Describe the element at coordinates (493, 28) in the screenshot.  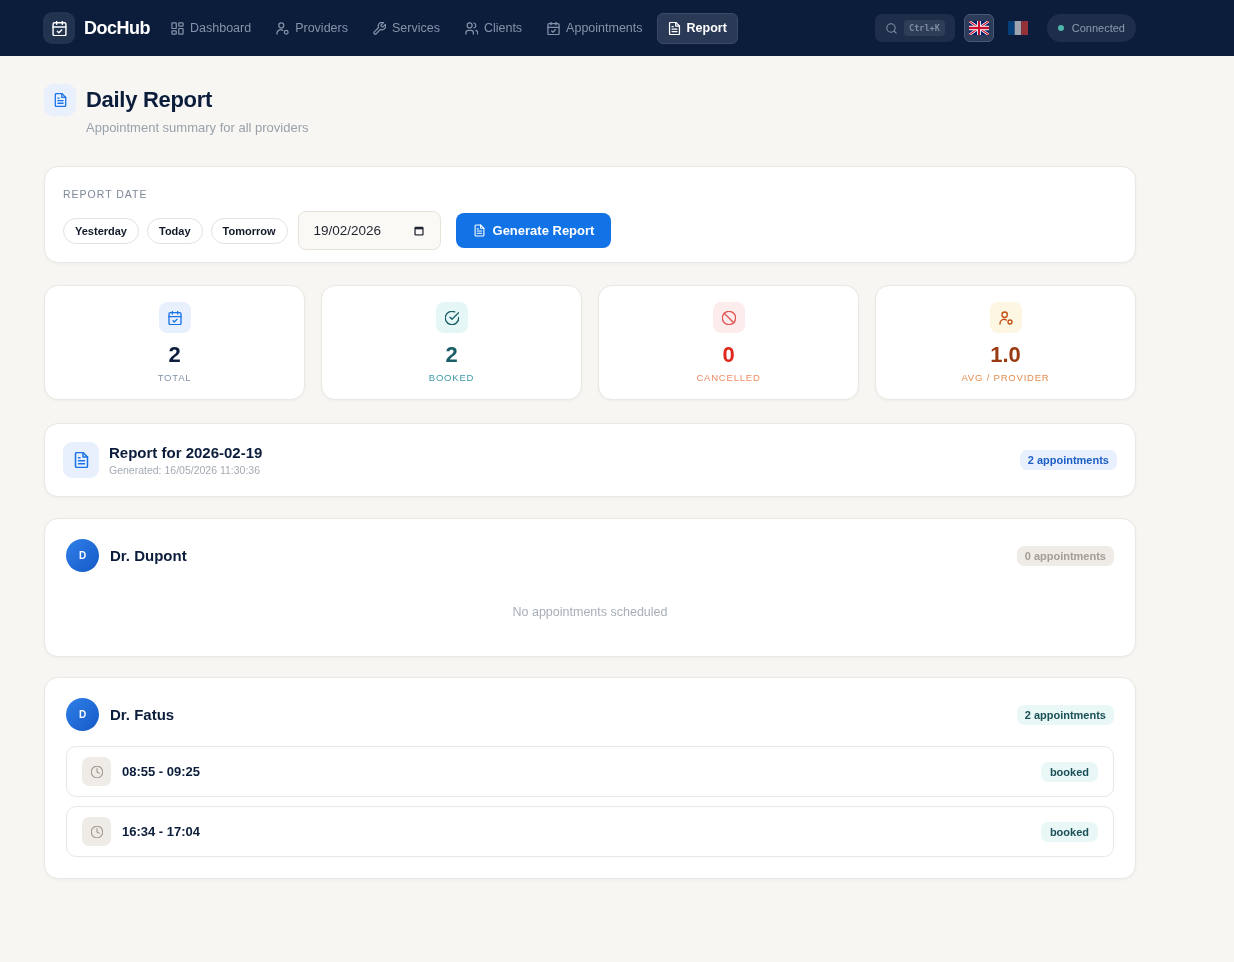
I see `nav-tab: Clients` at that location.